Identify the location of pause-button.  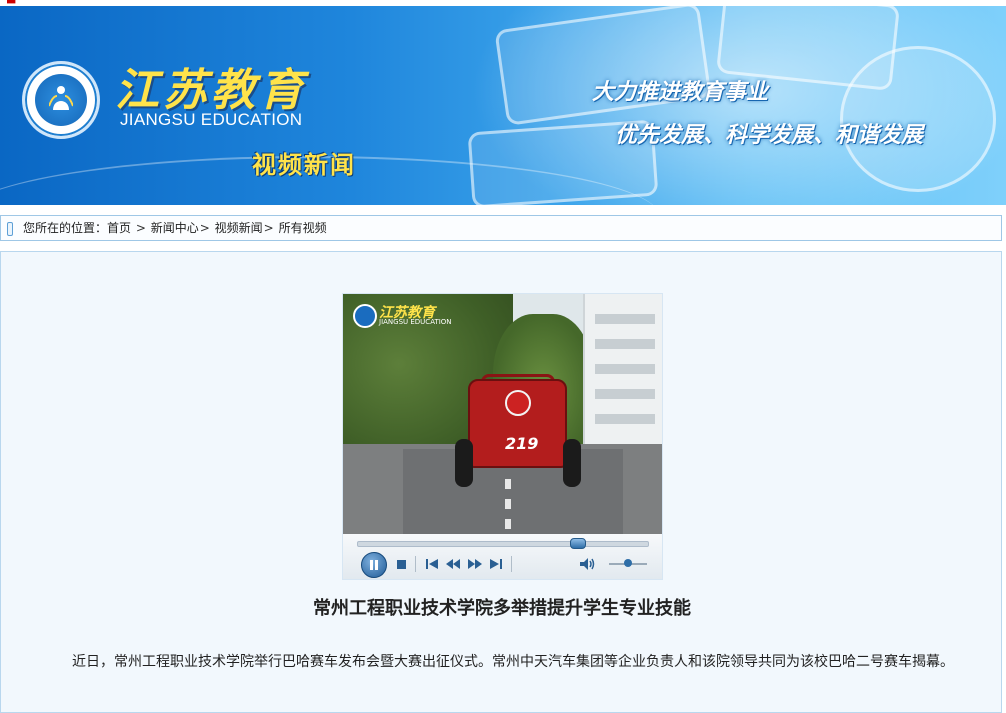
(374, 565).